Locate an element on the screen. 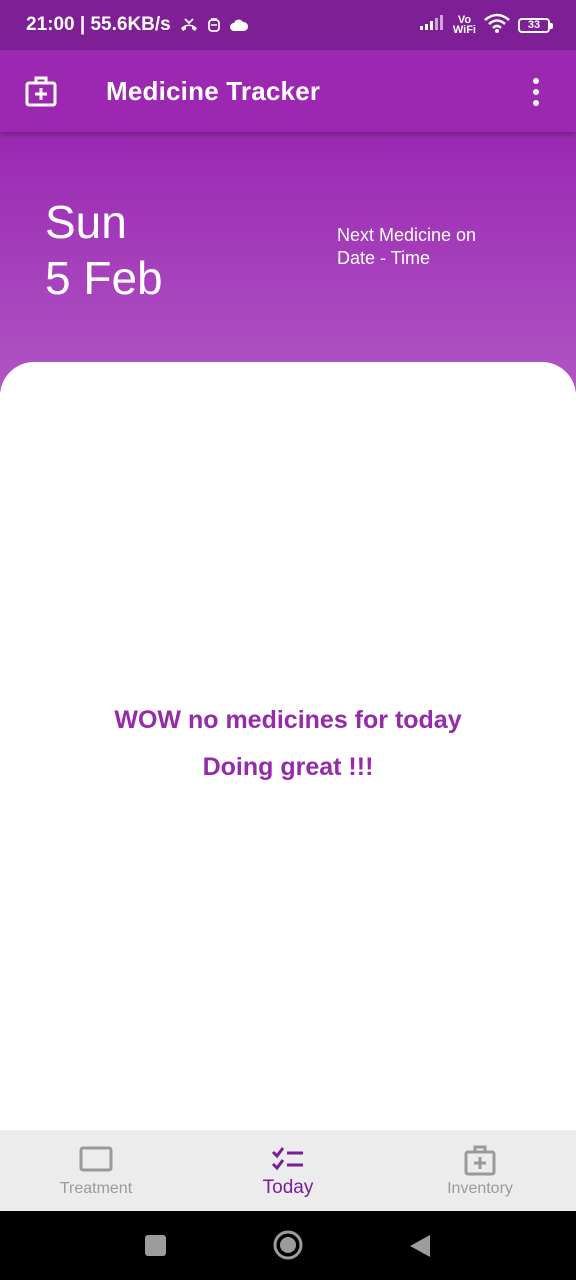 The width and height of the screenshot is (576, 1280). vowifi-indicator: Vo WiFi is located at coordinates (464, 25).